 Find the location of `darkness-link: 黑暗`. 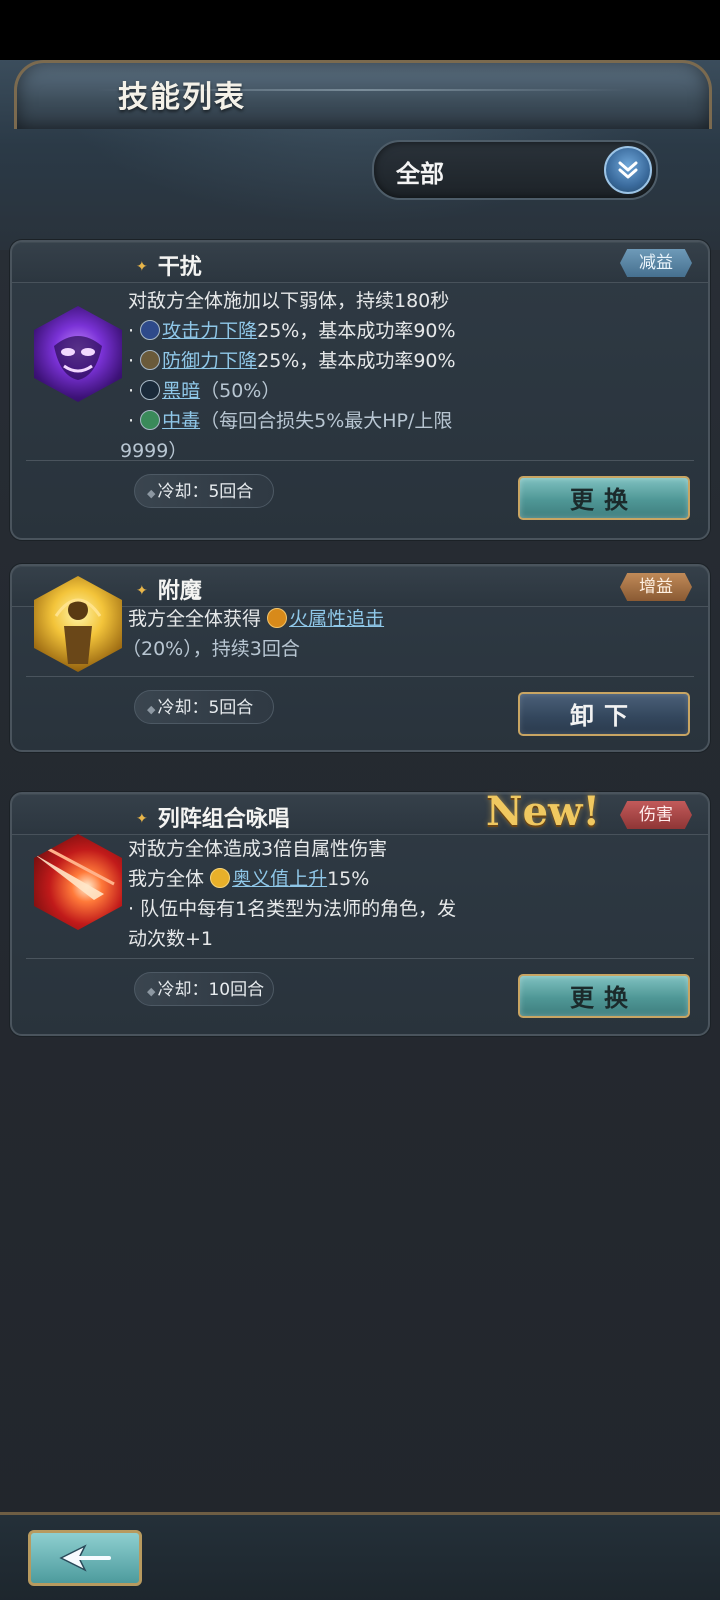

darkness-link: 黑暗 is located at coordinates (181, 391).